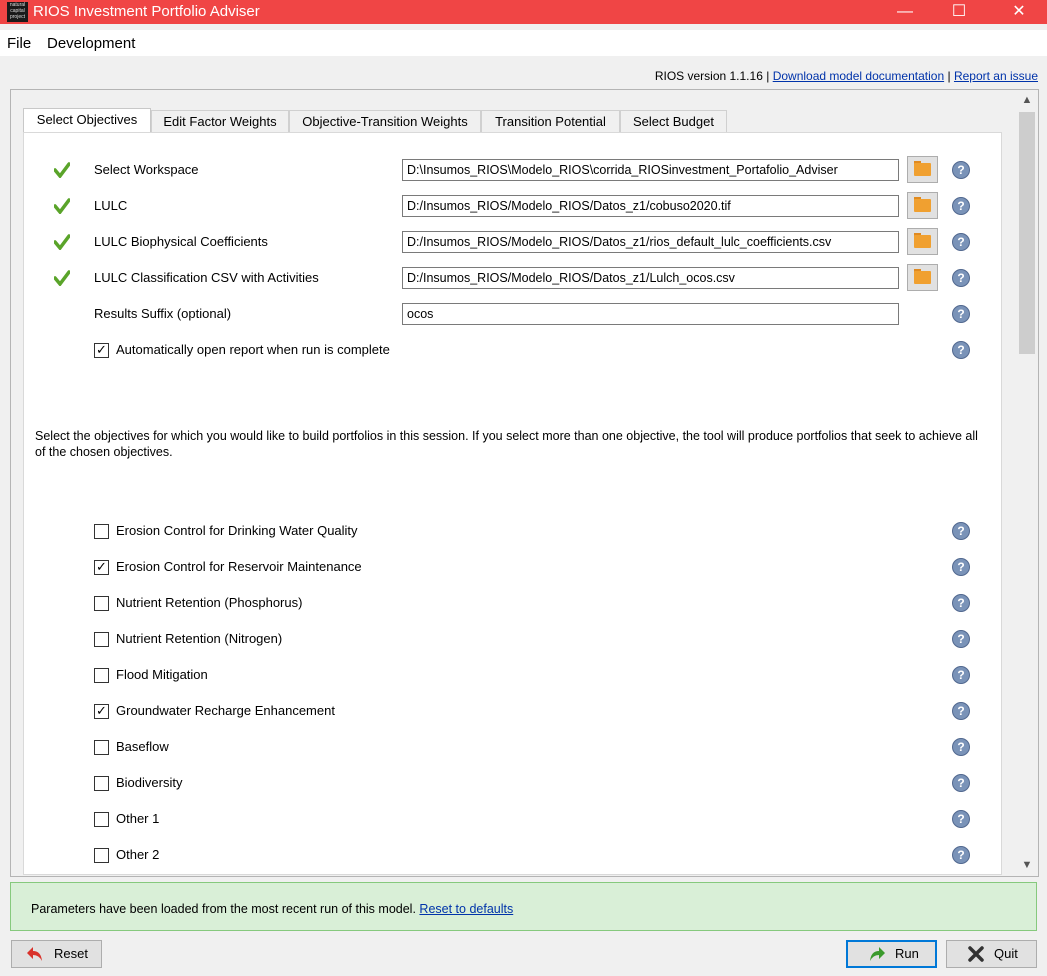  Describe the element at coordinates (673, 121) in the screenshot. I see `tab-select-budget: Select Budget` at that location.